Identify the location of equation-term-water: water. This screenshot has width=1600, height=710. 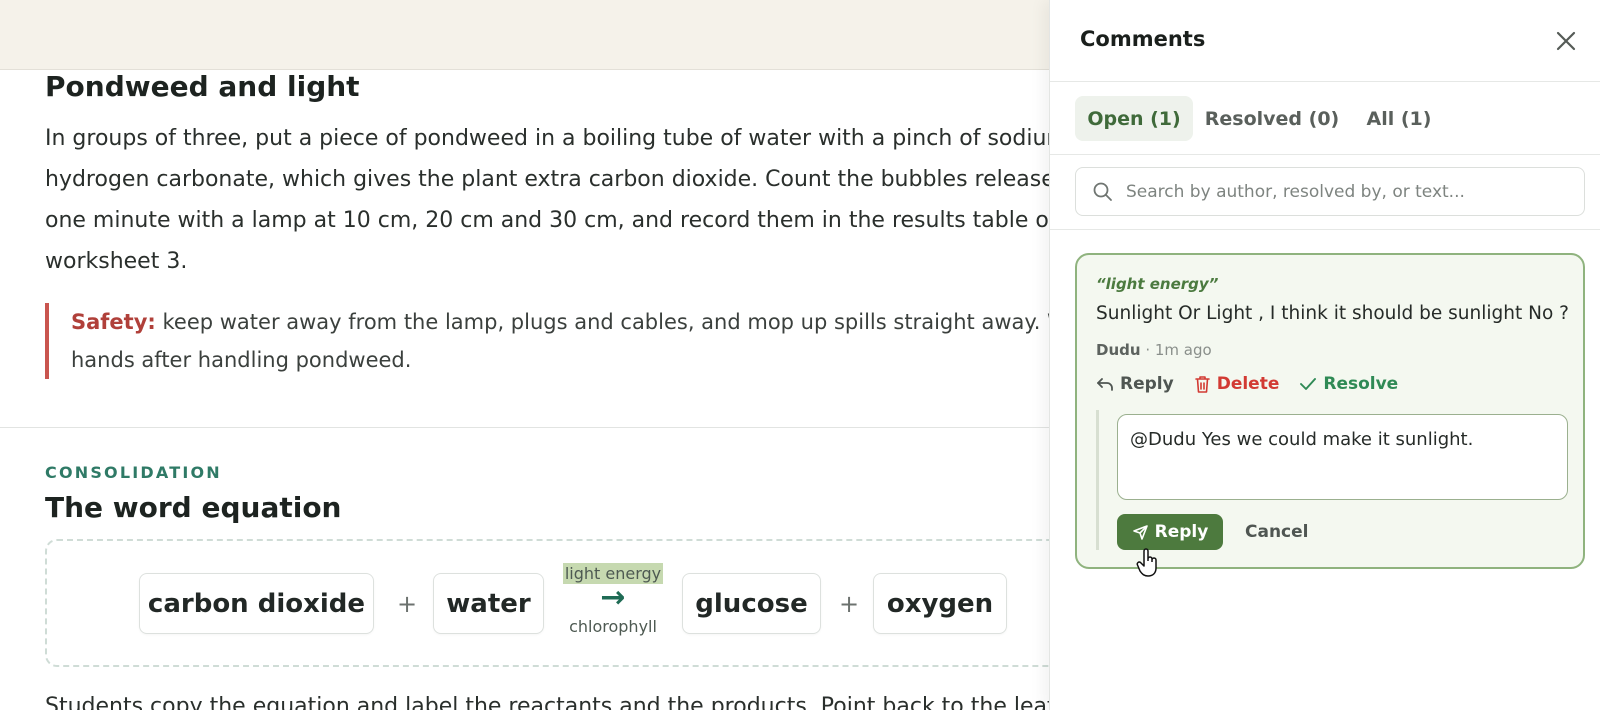
(488, 603).